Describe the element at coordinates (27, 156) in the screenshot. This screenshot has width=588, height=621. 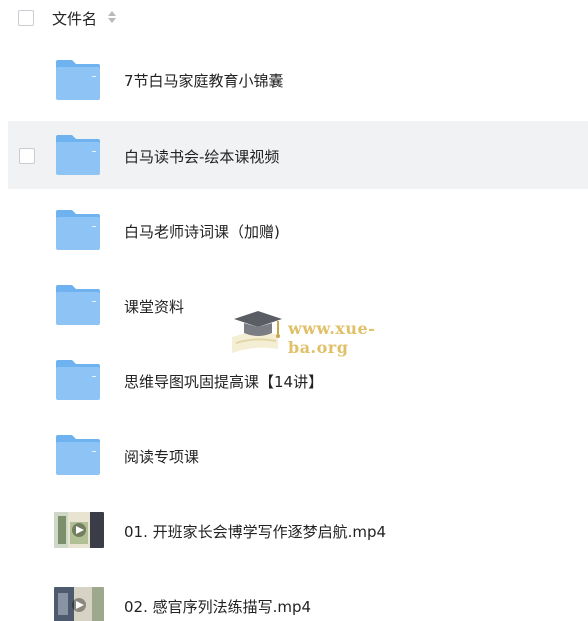
I see `row-checkbox` at that location.